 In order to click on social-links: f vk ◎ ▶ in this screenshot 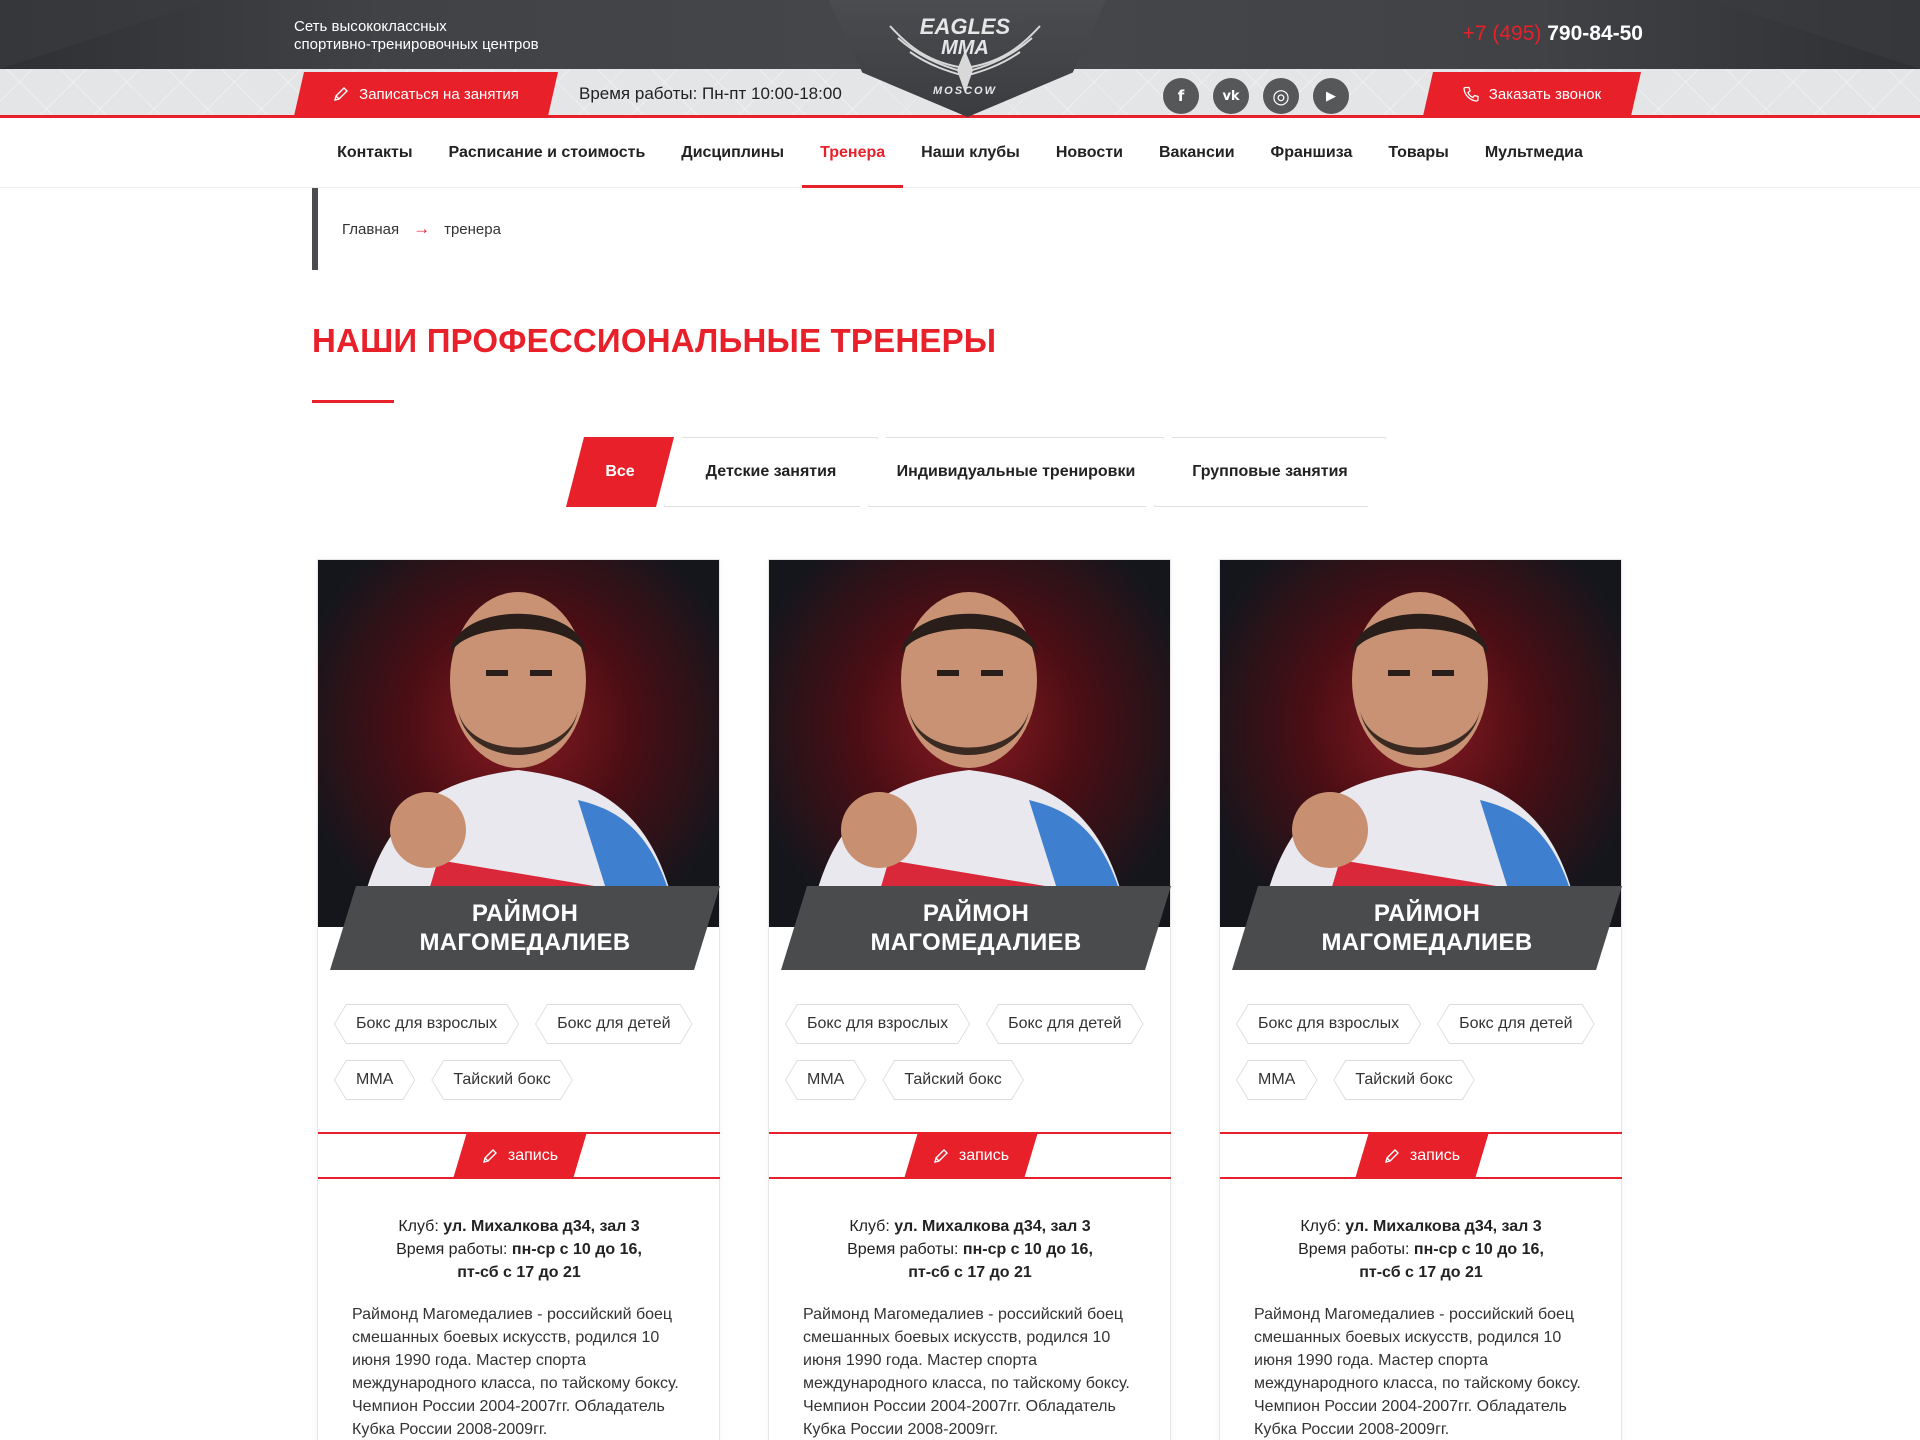, I will do `click(1256, 96)`.